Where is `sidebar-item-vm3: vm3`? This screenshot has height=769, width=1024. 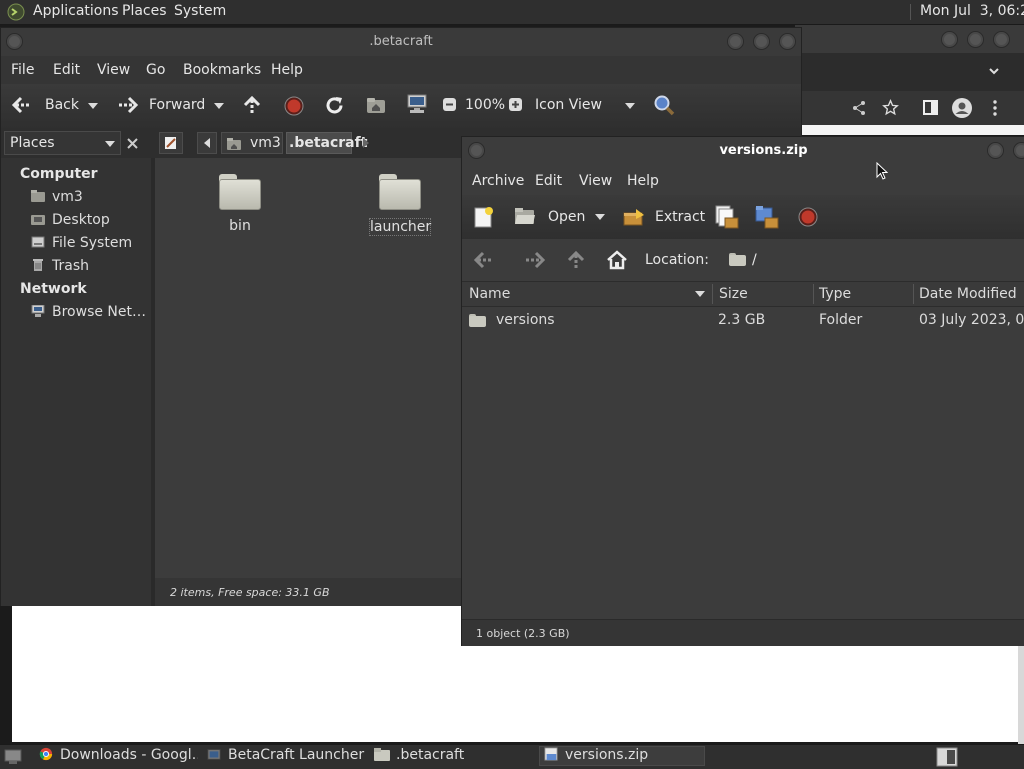 sidebar-item-vm3: vm3 is located at coordinates (88, 199).